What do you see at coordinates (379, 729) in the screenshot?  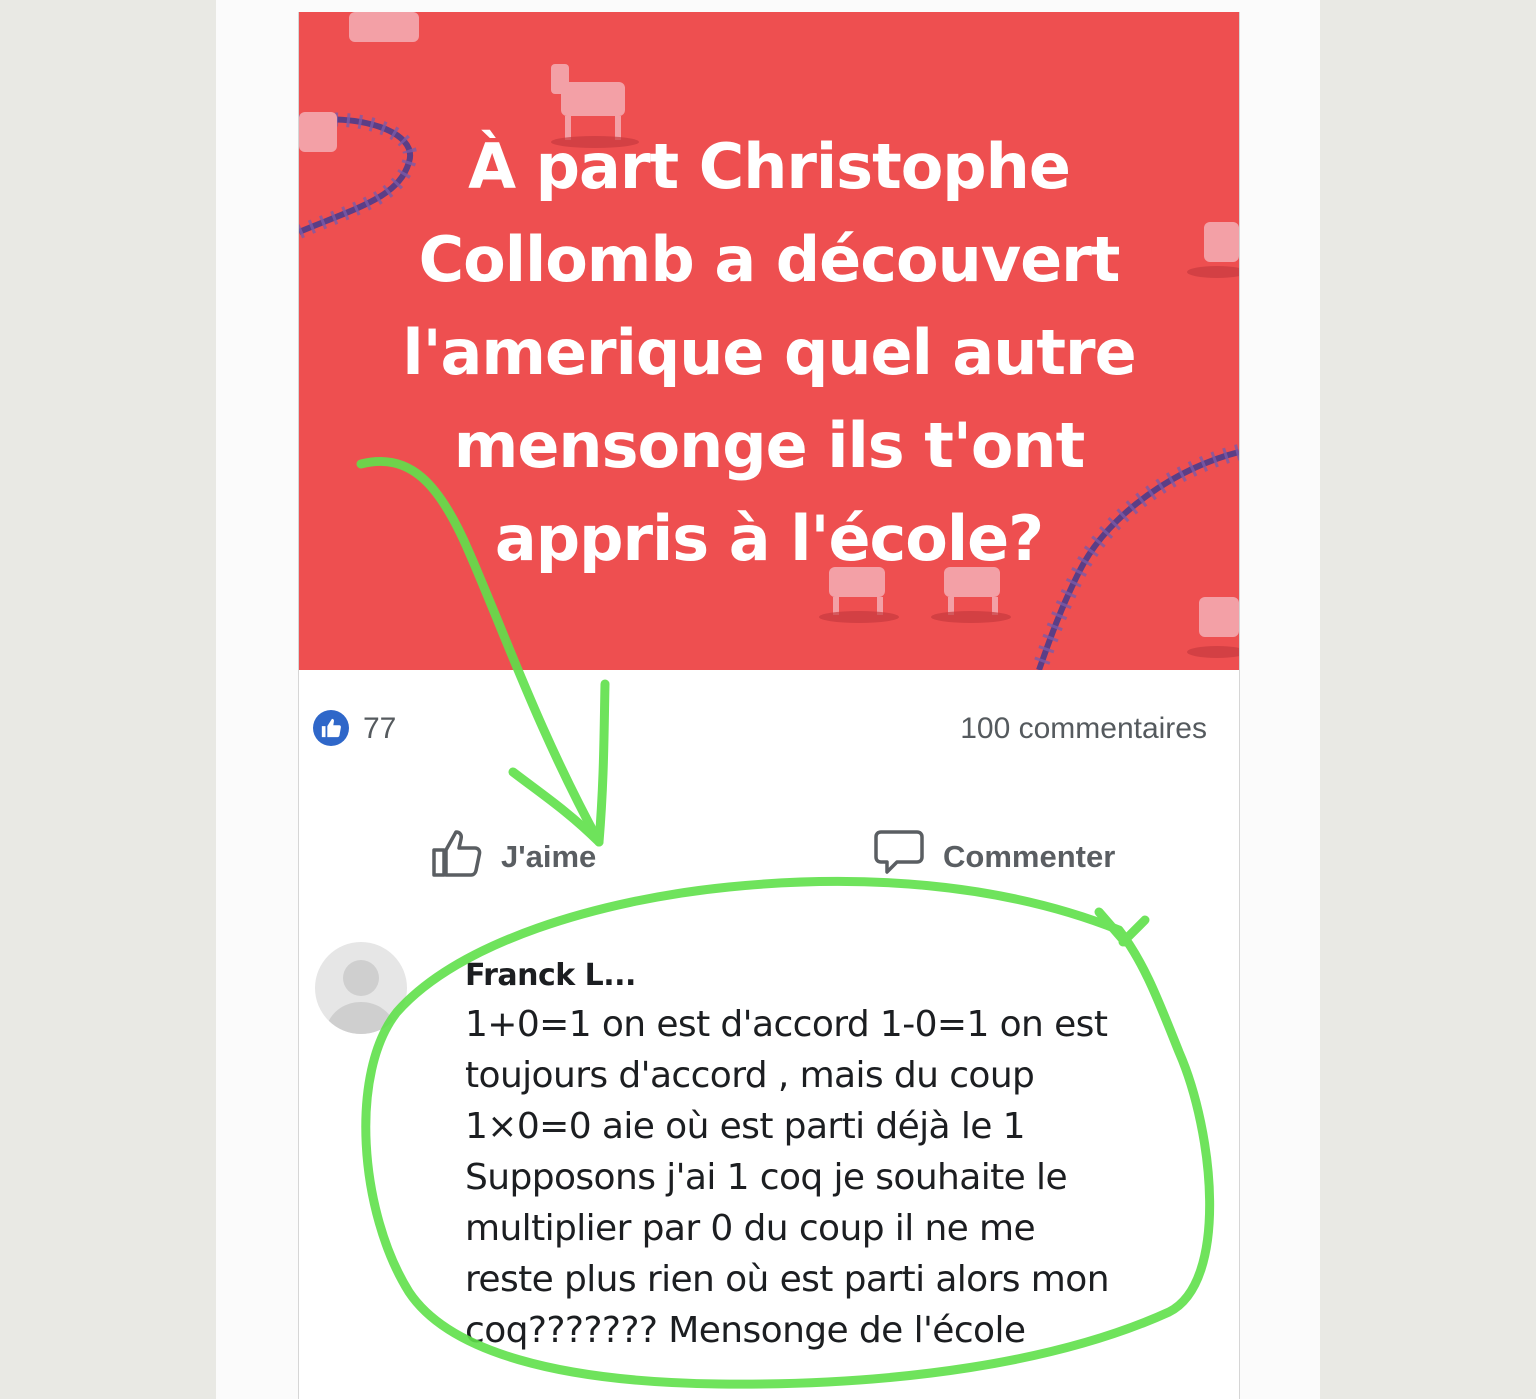 I see `like-count: 77` at bounding box center [379, 729].